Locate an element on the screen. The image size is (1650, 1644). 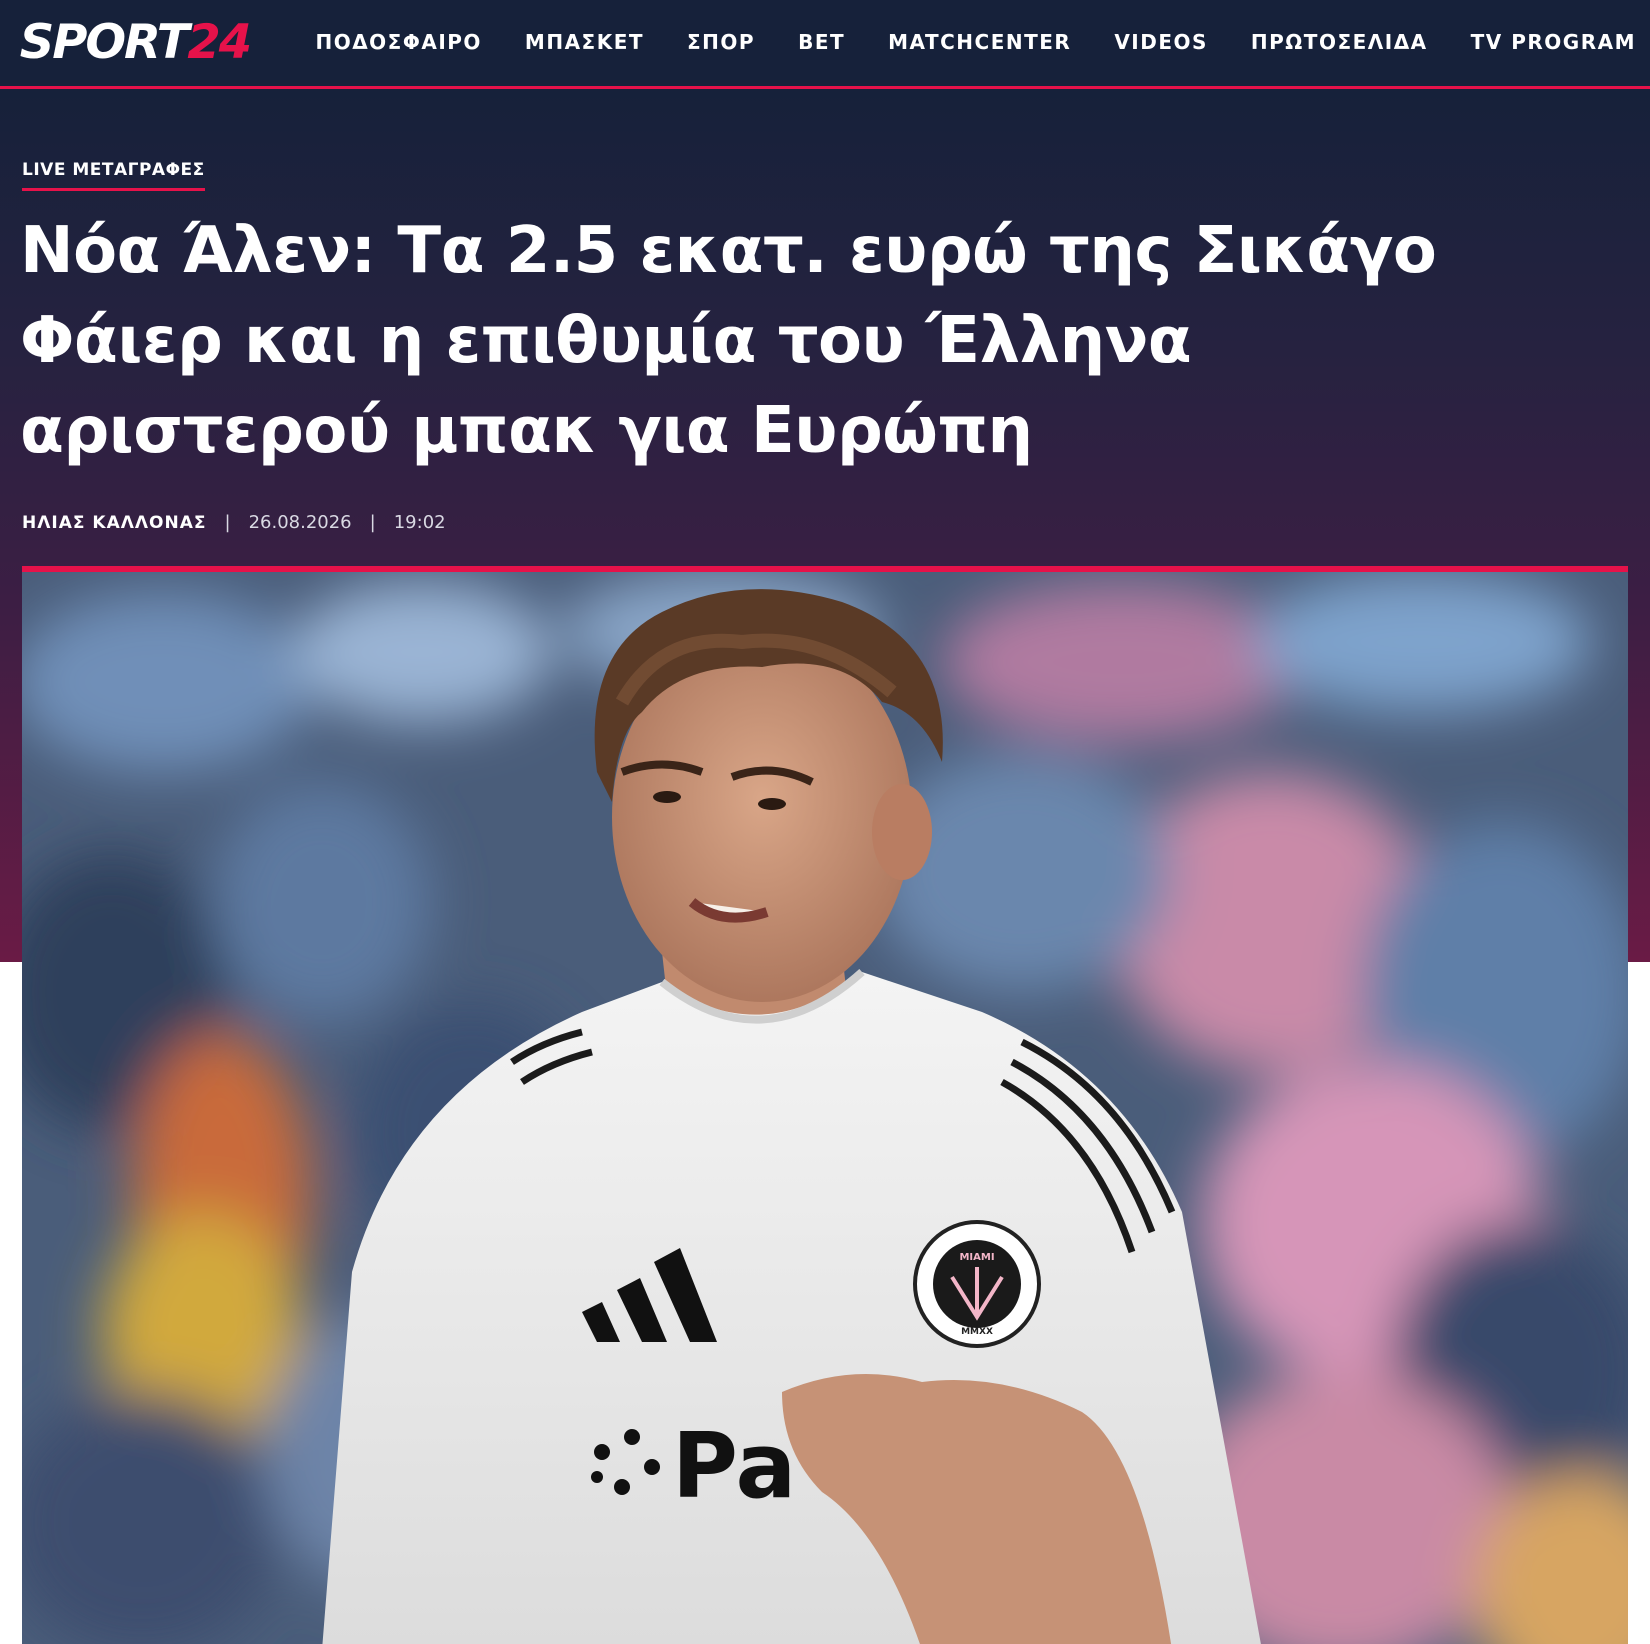
logo-text-sport: SPORT is located at coordinates (104, 42).